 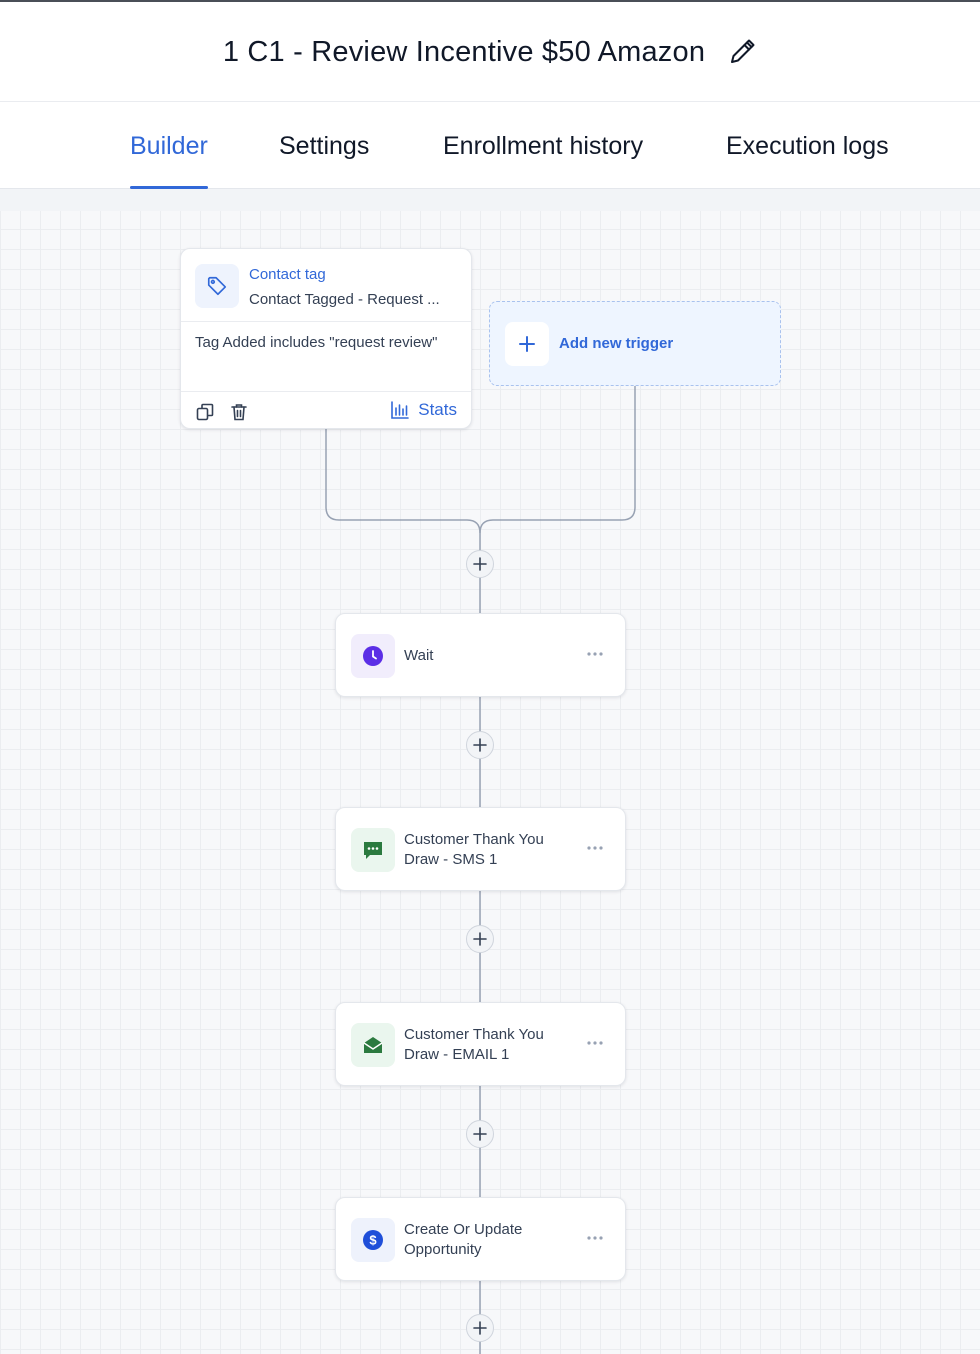 What do you see at coordinates (616, 343) in the screenshot?
I see `add-trigger-label: Add new trigger` at bounding box center [616, 343].